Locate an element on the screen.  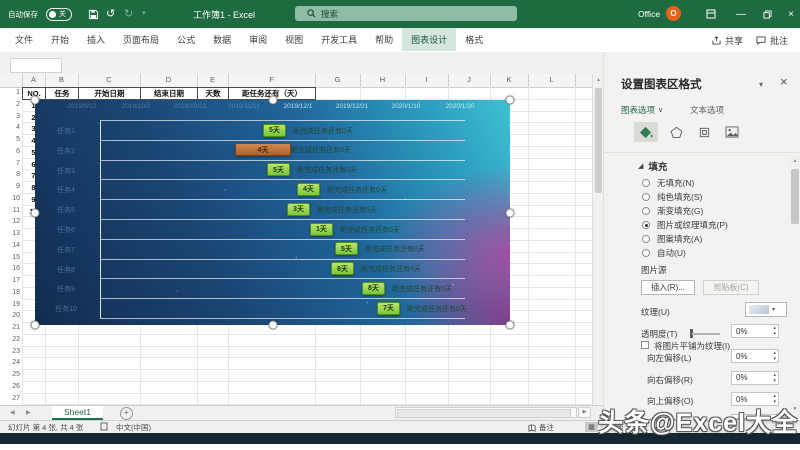
cell-header-天数: 天数 is located at coordinates (213, 93).